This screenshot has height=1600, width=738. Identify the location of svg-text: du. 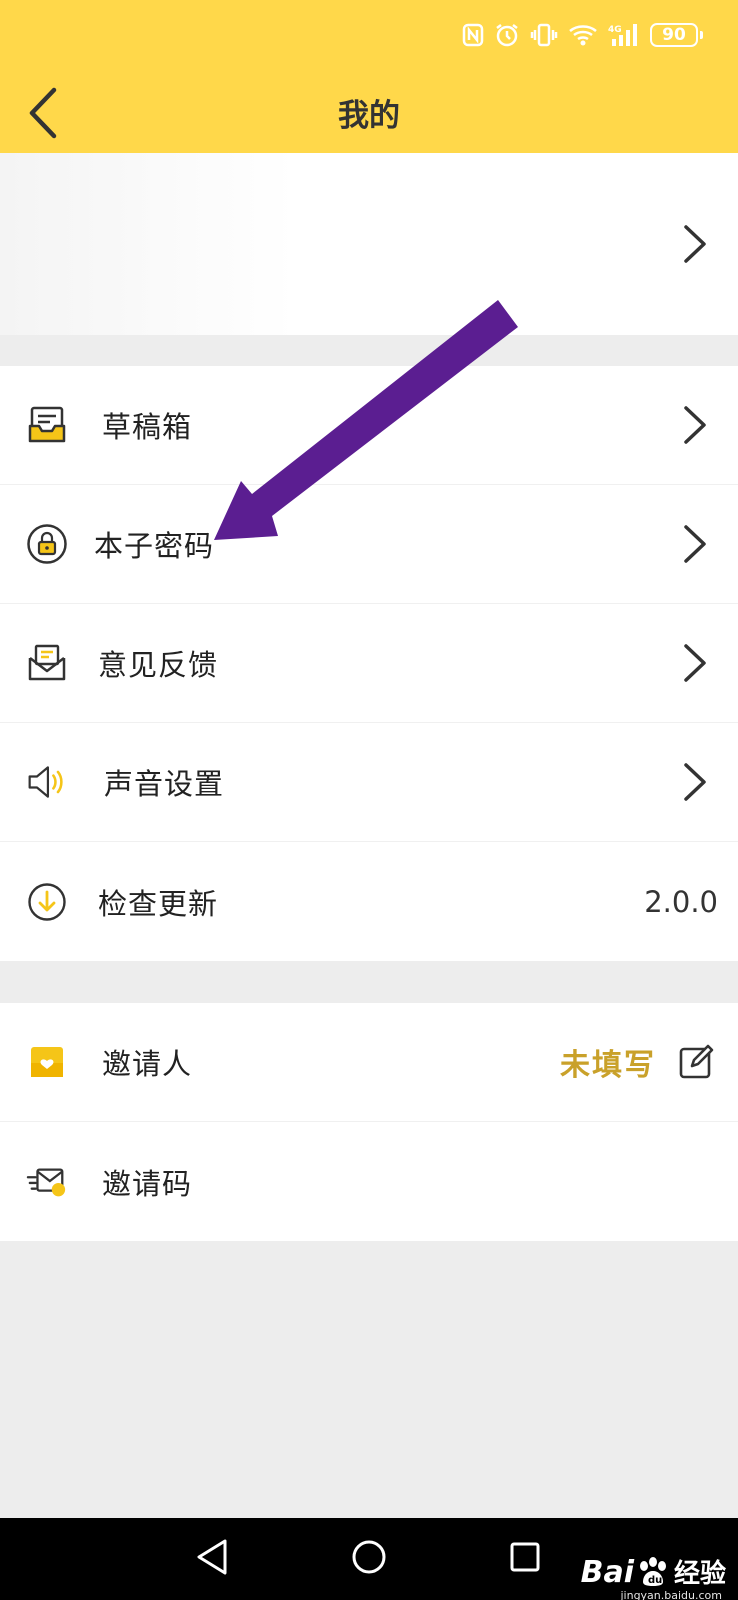
(655, 1580).